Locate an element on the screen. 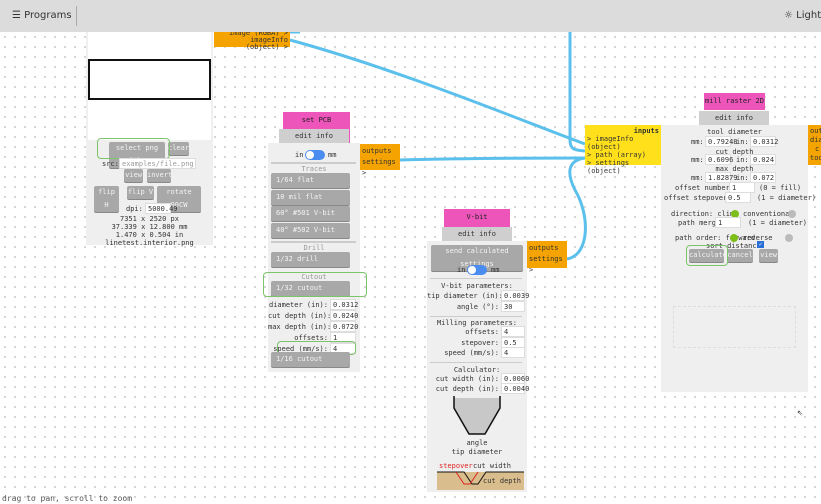 The width and height of the screenshot is (821, 504). diagram-tip-label: tip diameter is located at coordinates (477, 452).